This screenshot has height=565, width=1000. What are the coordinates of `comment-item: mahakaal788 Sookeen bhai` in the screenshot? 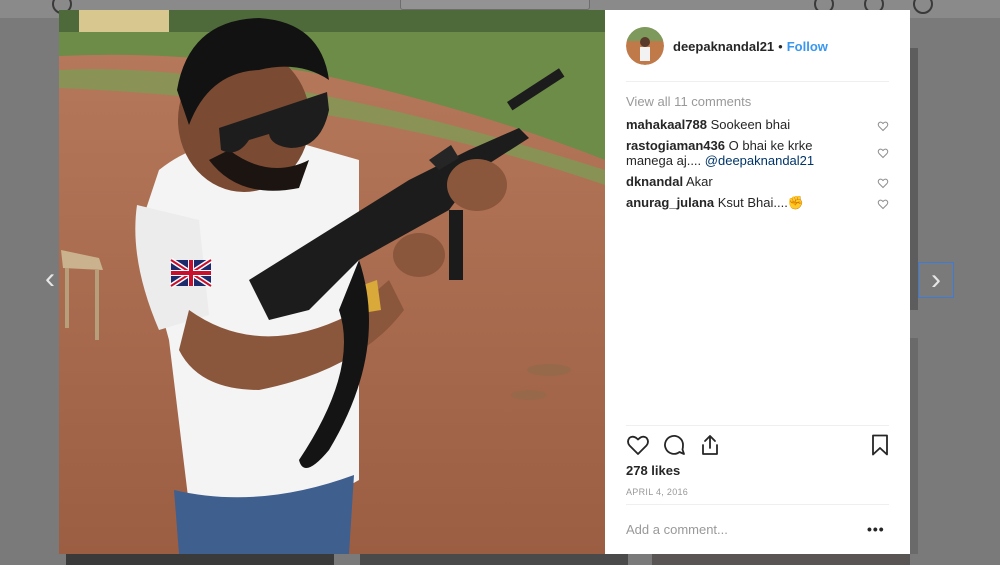 It's located at (757, 124).